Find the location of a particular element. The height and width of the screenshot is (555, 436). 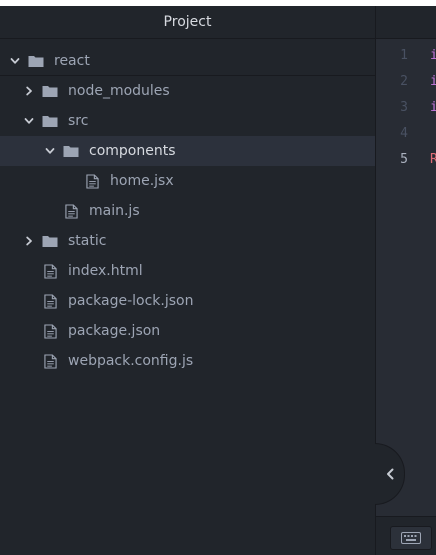

chevron-left-icon is located at coordinates (389, 474).